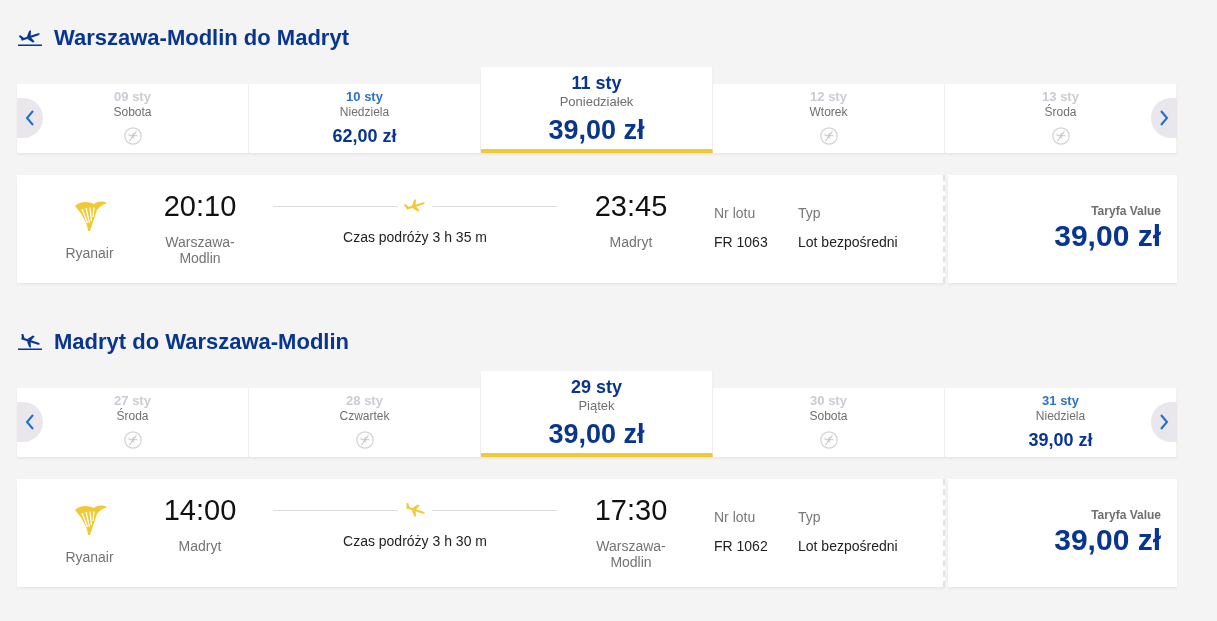 The height and width of the screenshot is (621, 1217). Describe the element at coordinates (741, 546) in the screenshot. I see `flight-number: FR 1062` at that location.